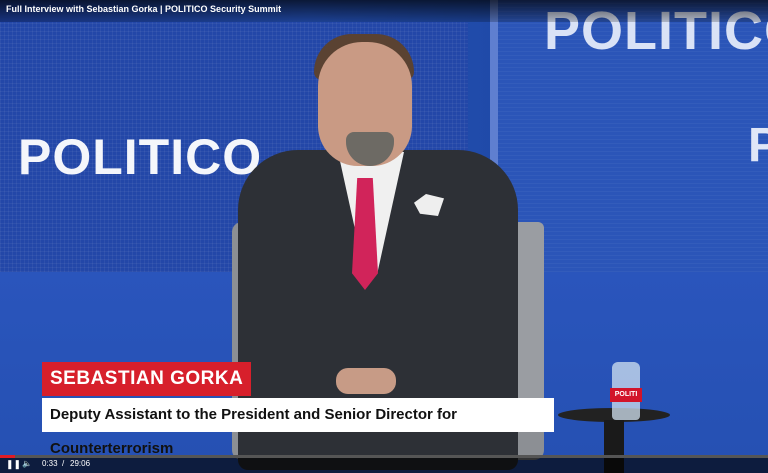 The width and height of the screenshot is (768, 473). I want to click on bottle-label: POLITI, so click(626, 395).